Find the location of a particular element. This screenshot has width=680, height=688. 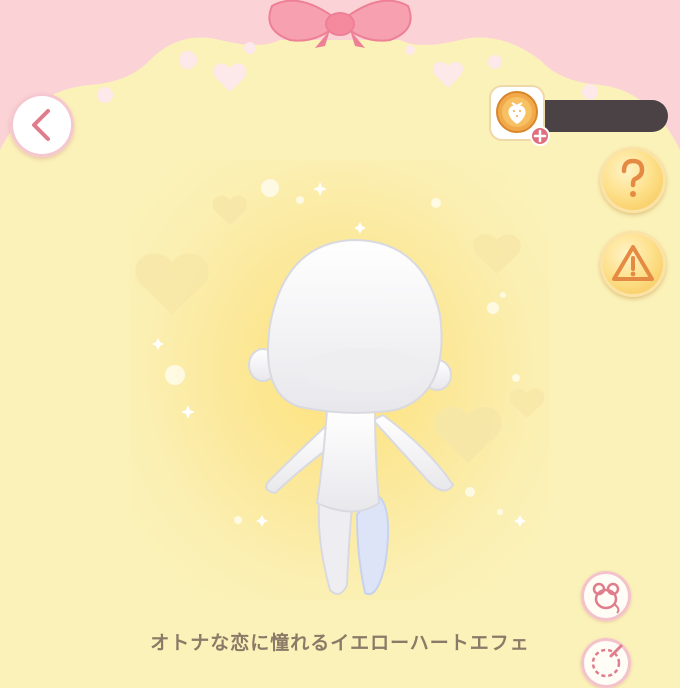

question-mark-icon is located at coordinates (633, 177).